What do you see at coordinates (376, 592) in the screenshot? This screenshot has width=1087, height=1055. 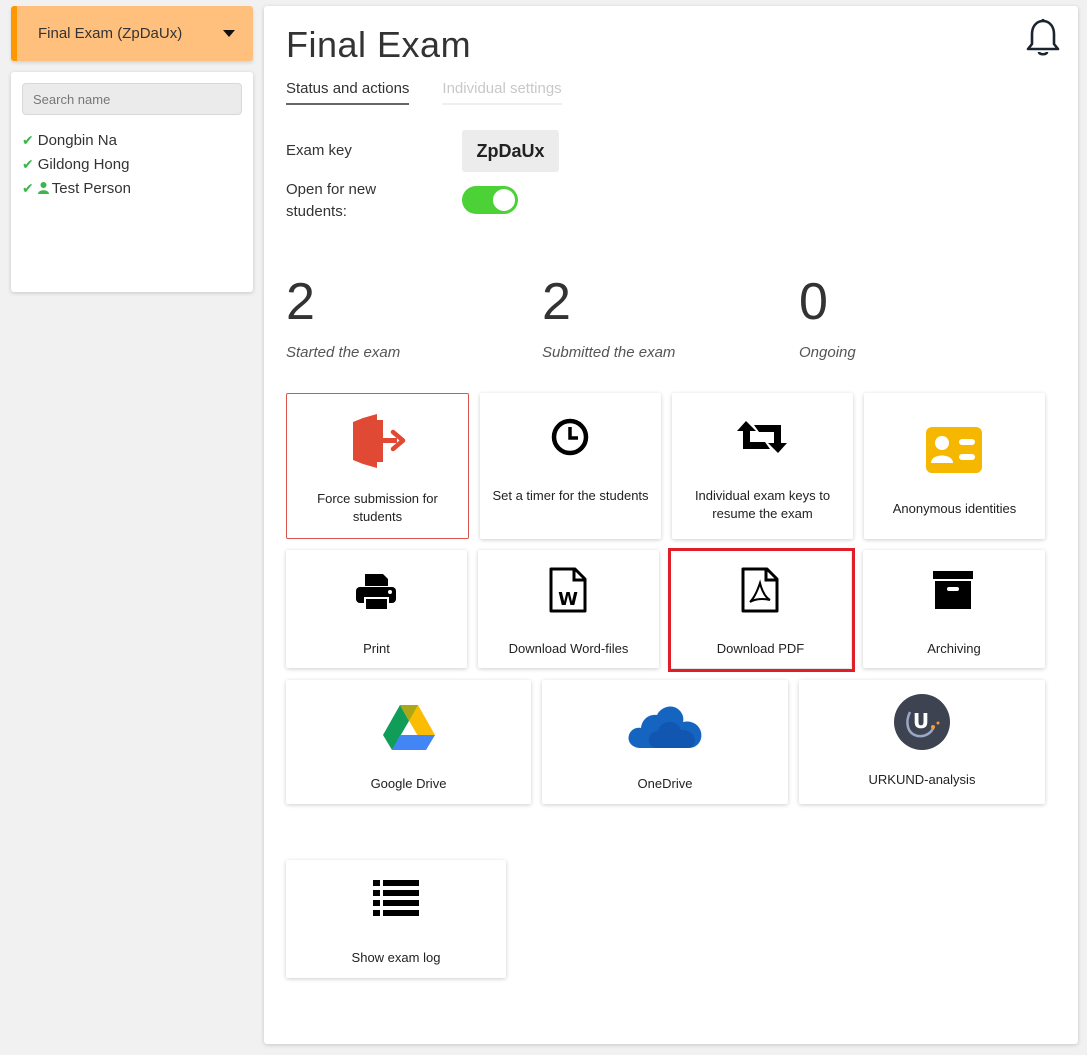 I see `printer-icon` at bounding box center [376, 592].